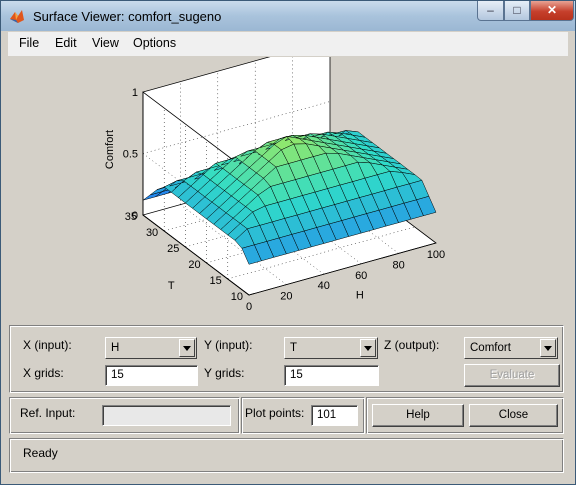 The height and width of the screenshot is (485, 576). Describe the element at coordinates (512, 375) in the screenshot. I see `evaluate-button: Evaluate` at that location.